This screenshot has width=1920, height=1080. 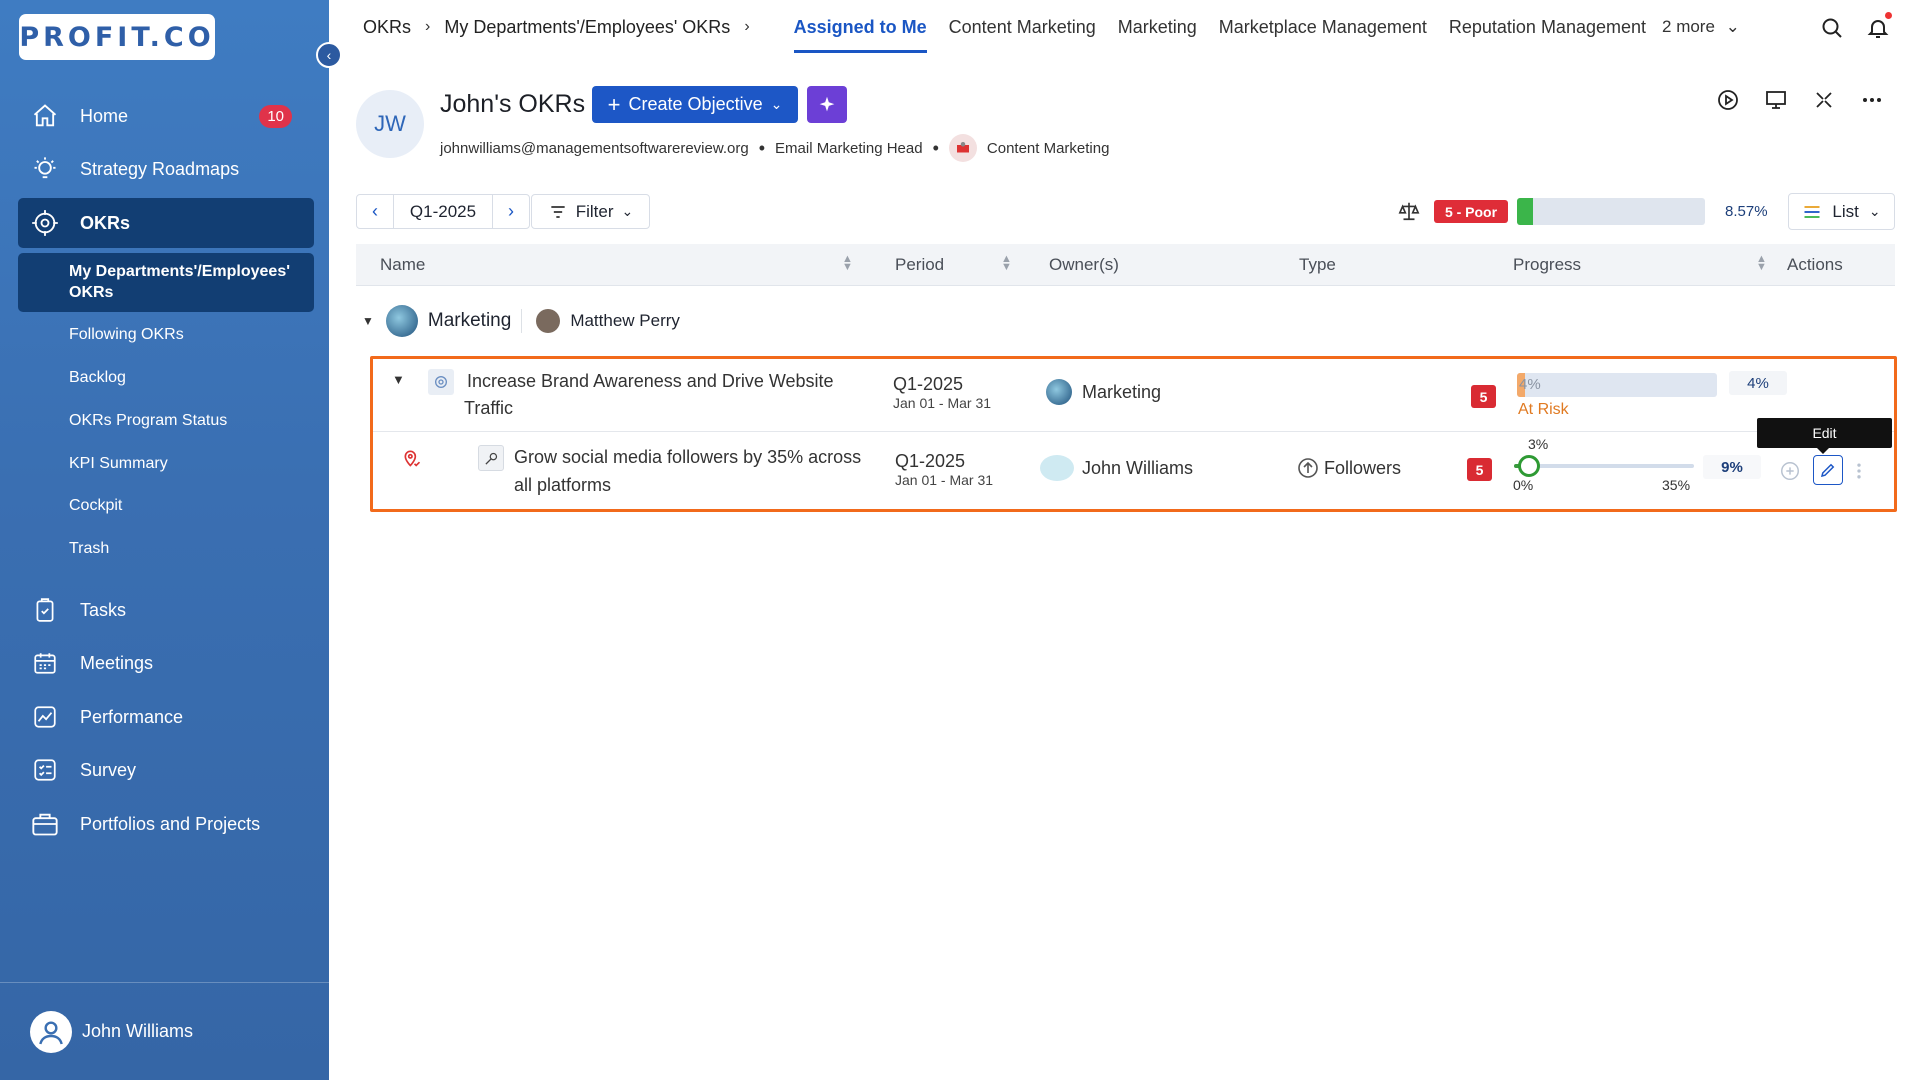 I want to click on more-tabs-dropdown: 2 more ⌄, so click(x=1701, y=27).